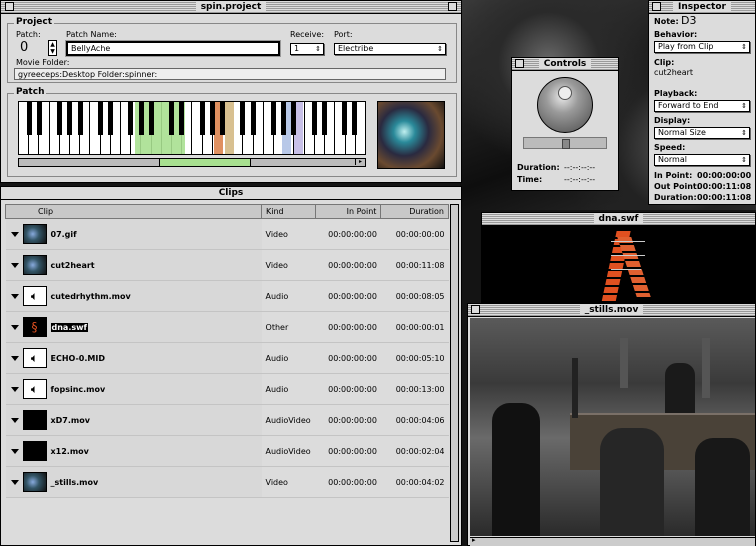 This screenshot has height=546, width=756. What do you see at coordinates (565, 105) in the screenshot?
I see `play-knob` at bounding box center [565, 105].